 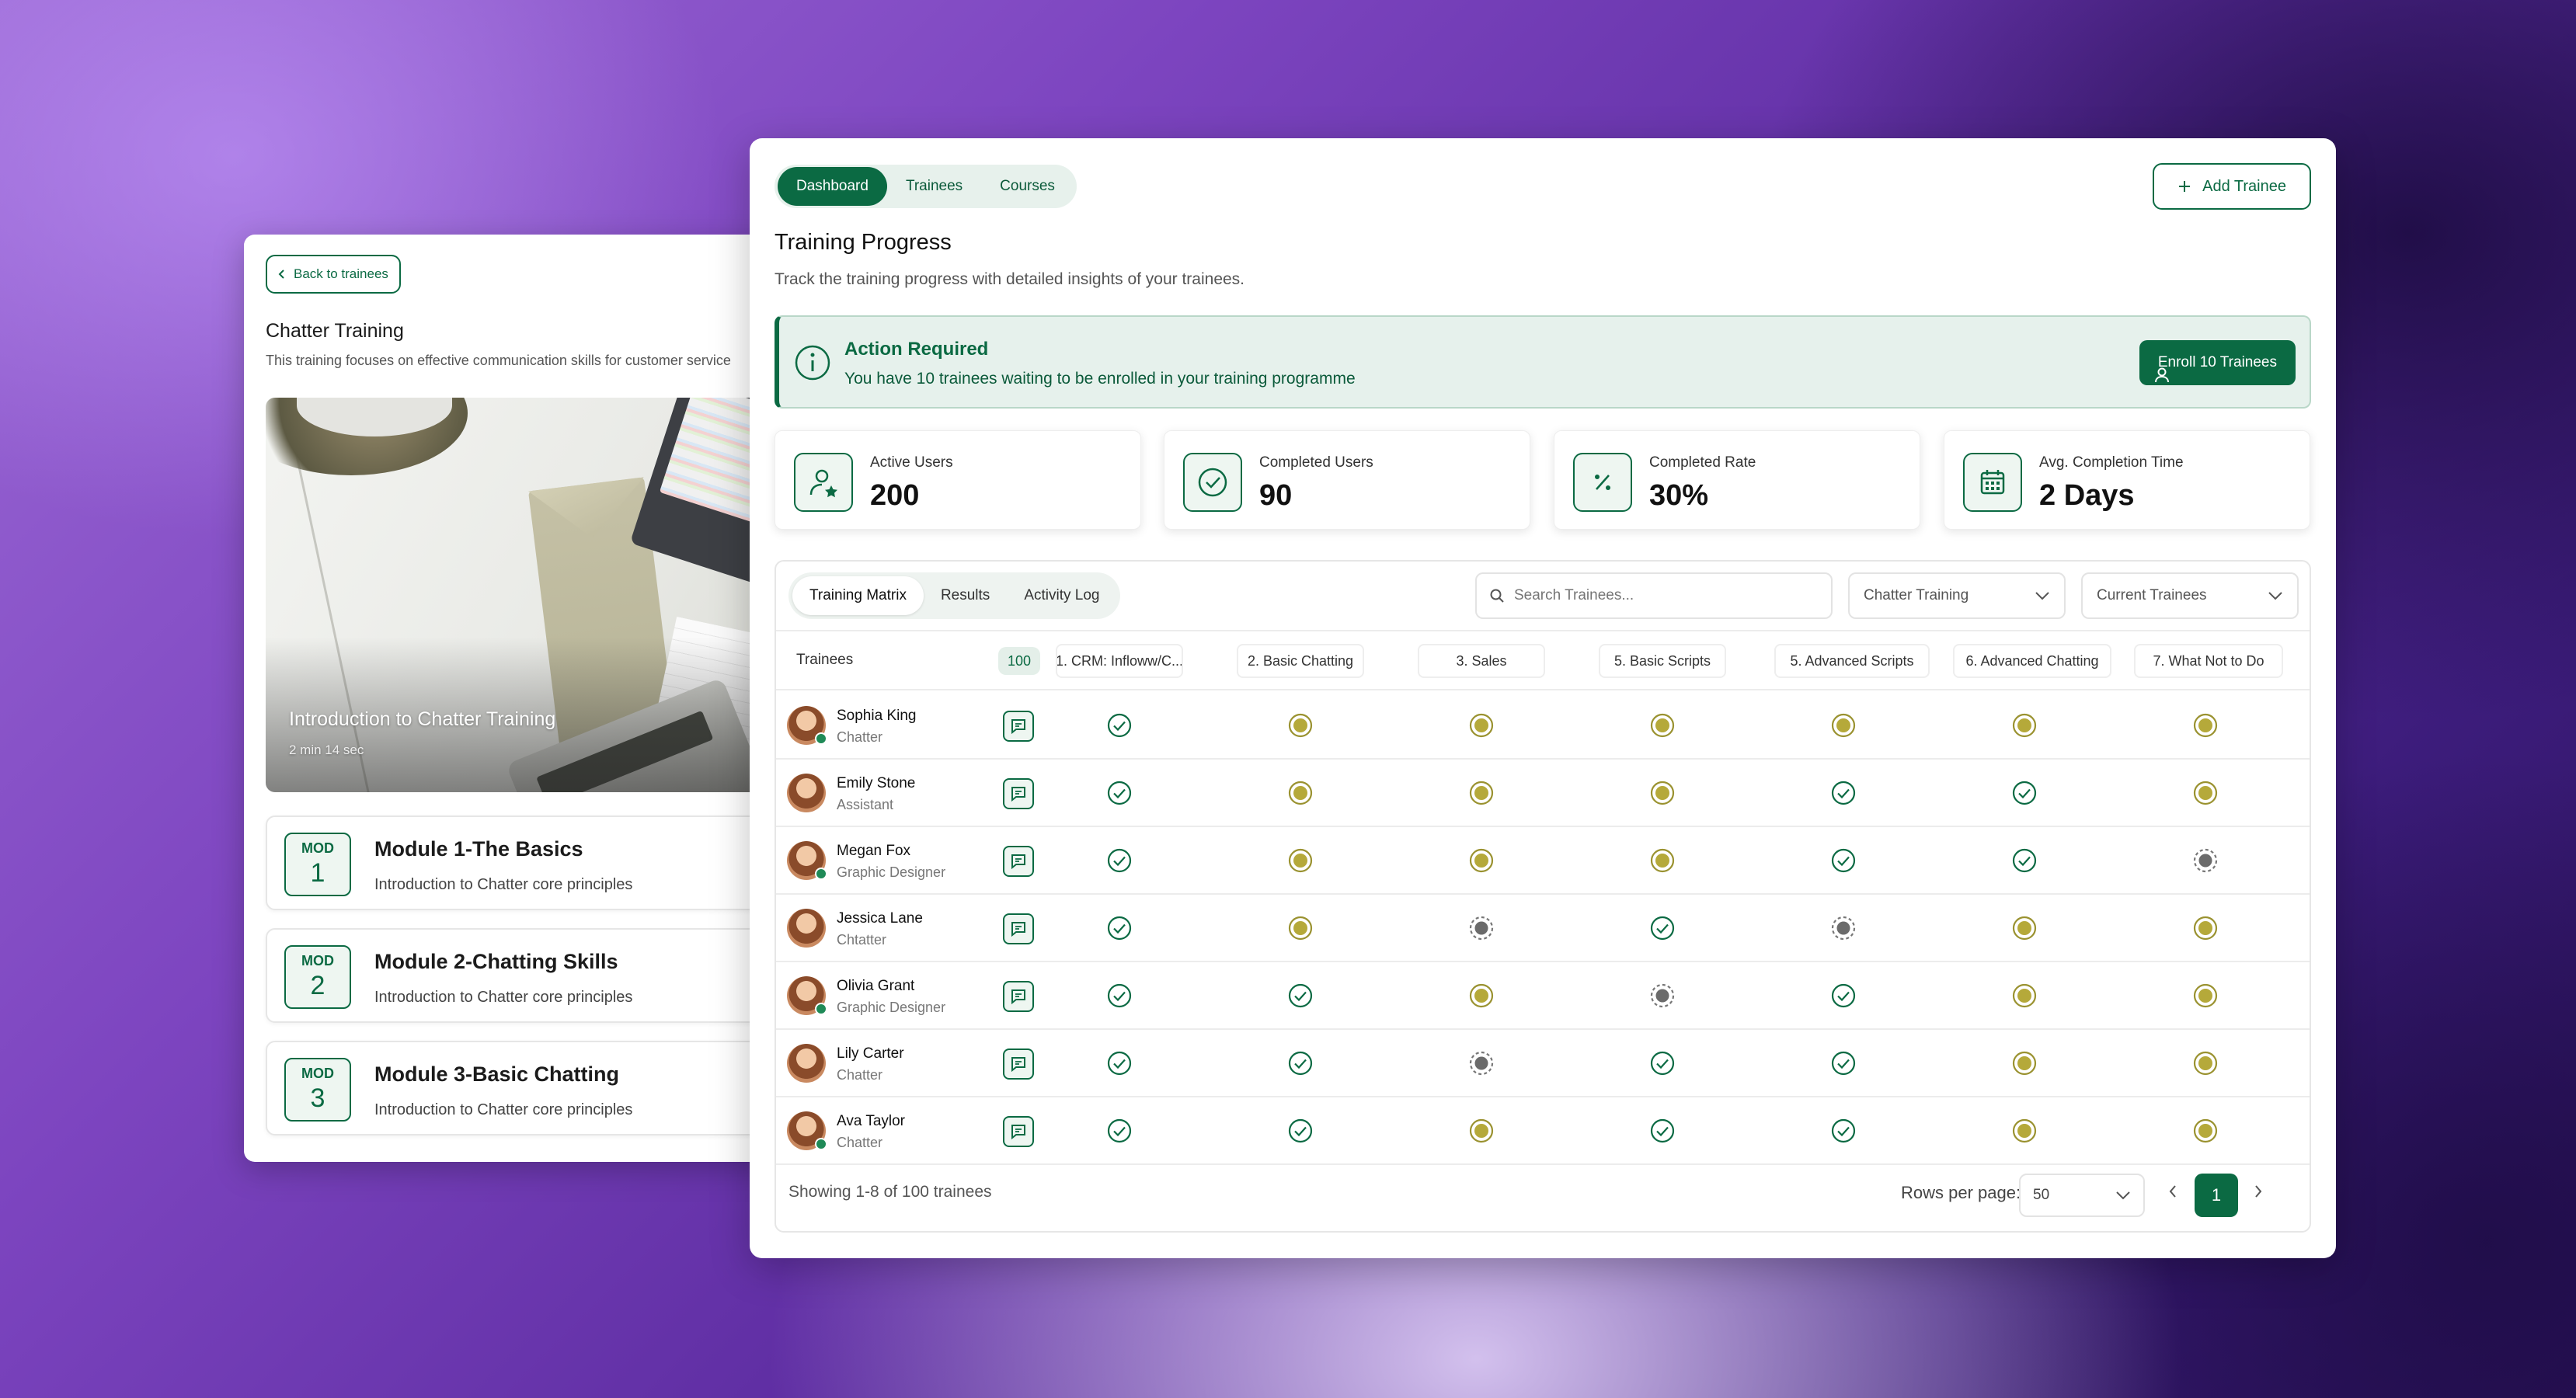 I want to click on column-header: 3. Sales, so click(x=1482, y=661).